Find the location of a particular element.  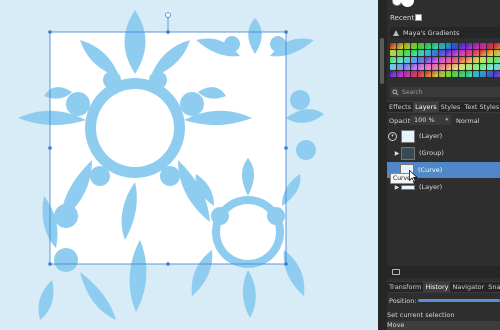

tab-text-styles: Text Styles is located at coordinates (481, 107).